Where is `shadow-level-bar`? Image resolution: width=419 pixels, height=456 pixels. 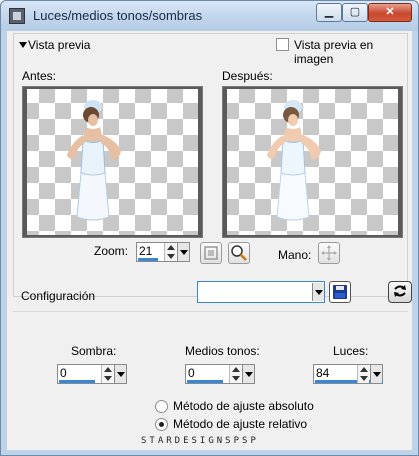
shadow-level-bar is located at coordinates (77, 381).